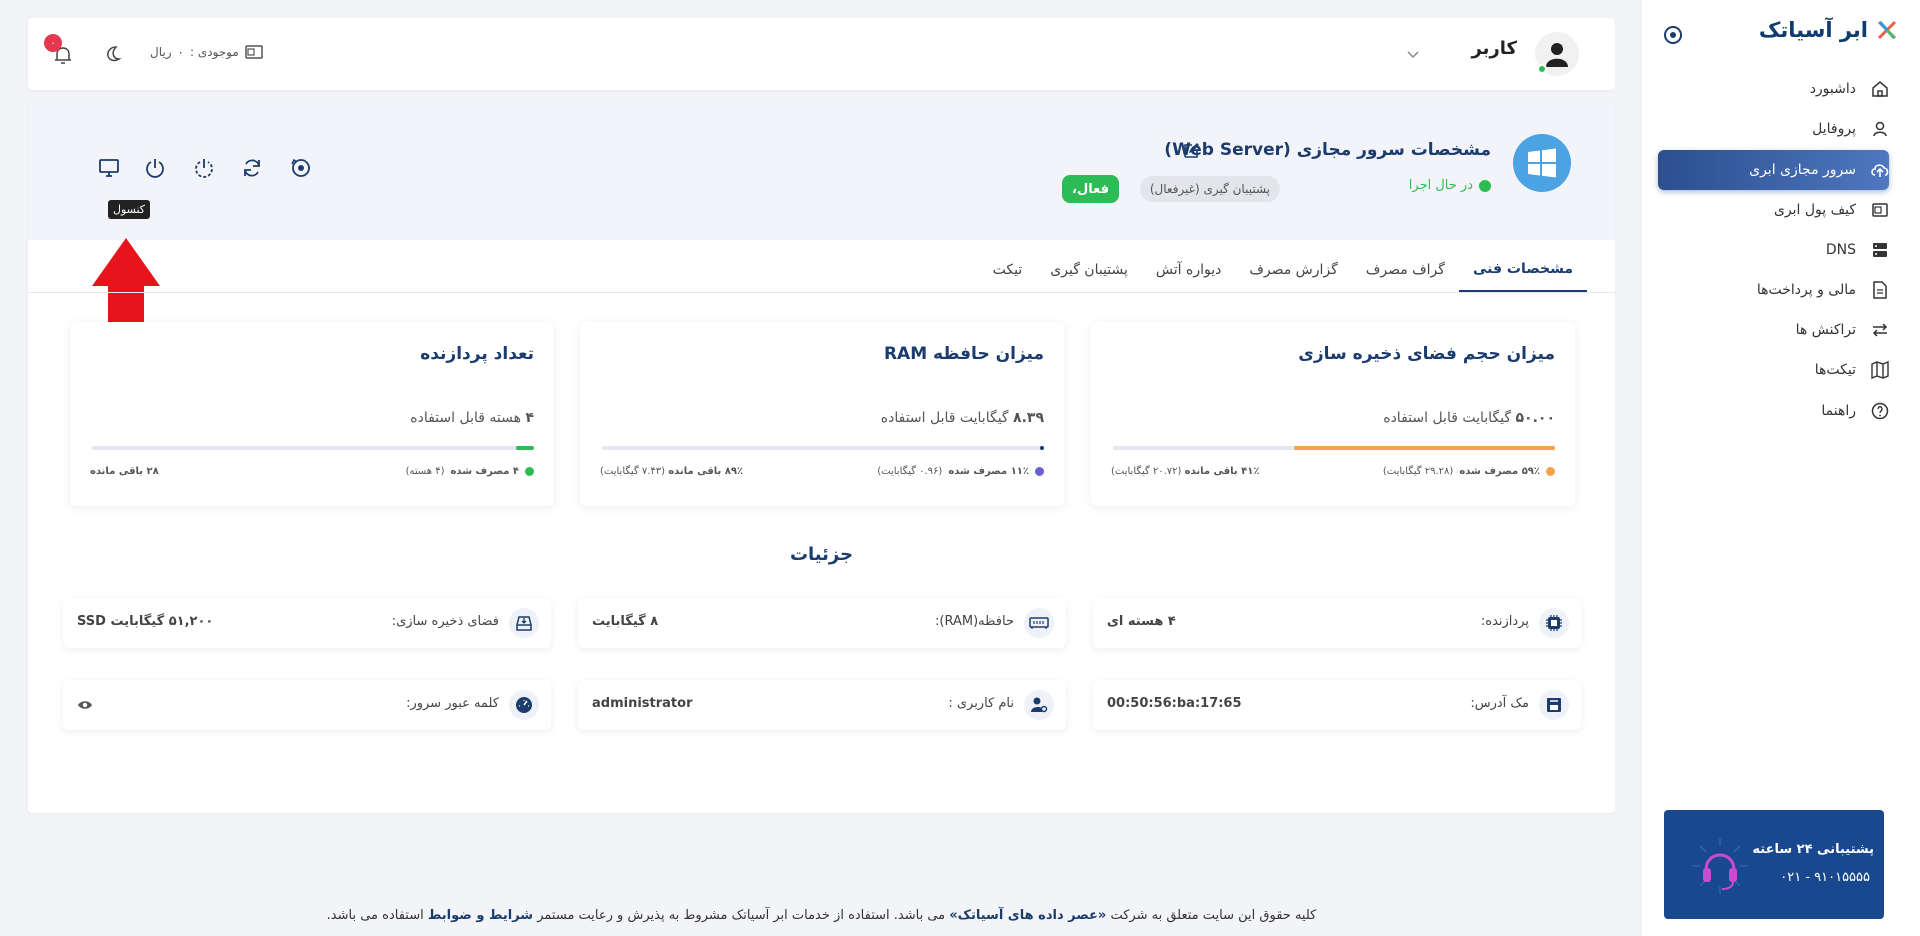  I want to click on backup-status-badge: پشتیبان گیری (غیرفعال), so click(1209, 189).